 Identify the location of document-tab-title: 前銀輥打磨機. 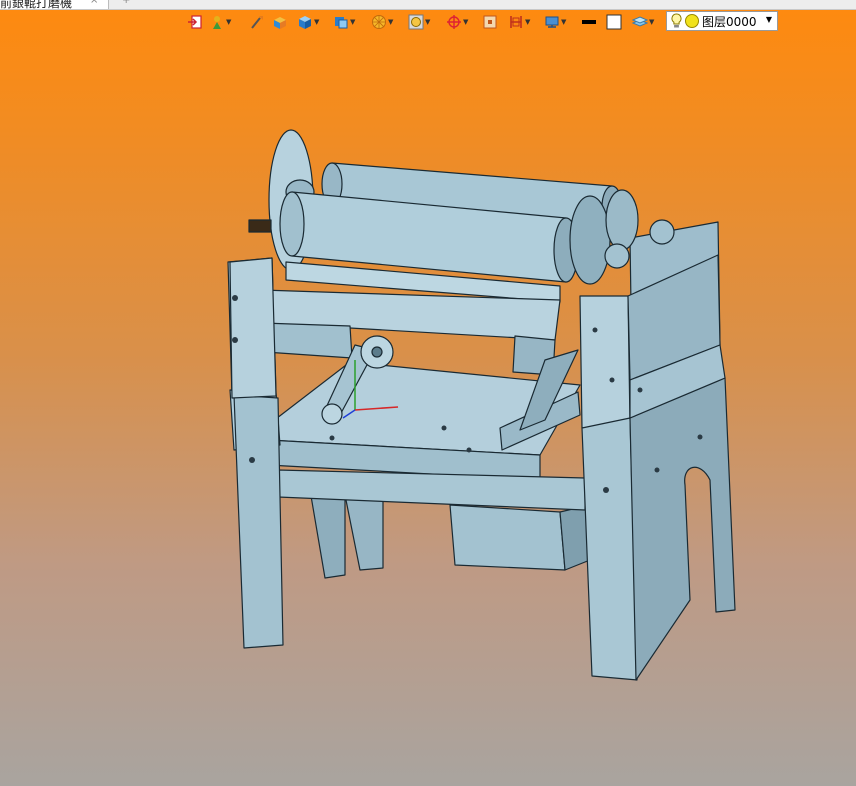
(36, 4).